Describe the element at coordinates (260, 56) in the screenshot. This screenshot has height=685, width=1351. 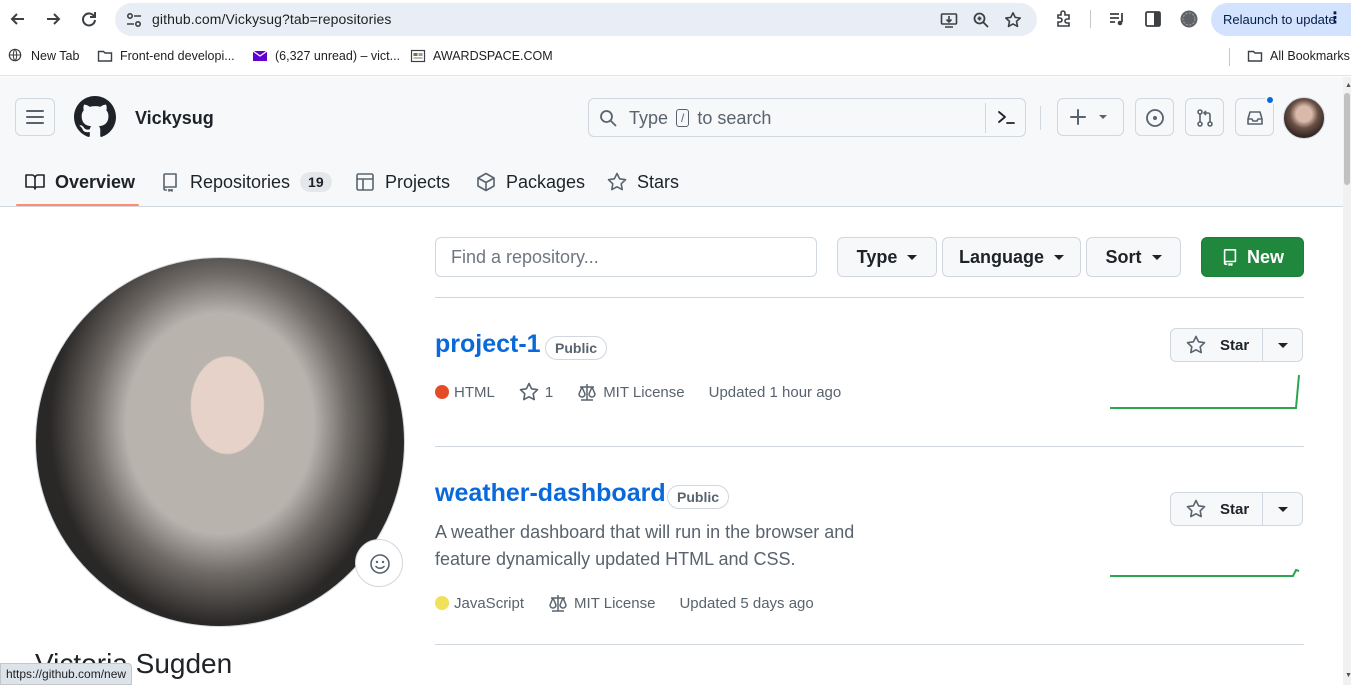
I see `mail-icon` at that location.